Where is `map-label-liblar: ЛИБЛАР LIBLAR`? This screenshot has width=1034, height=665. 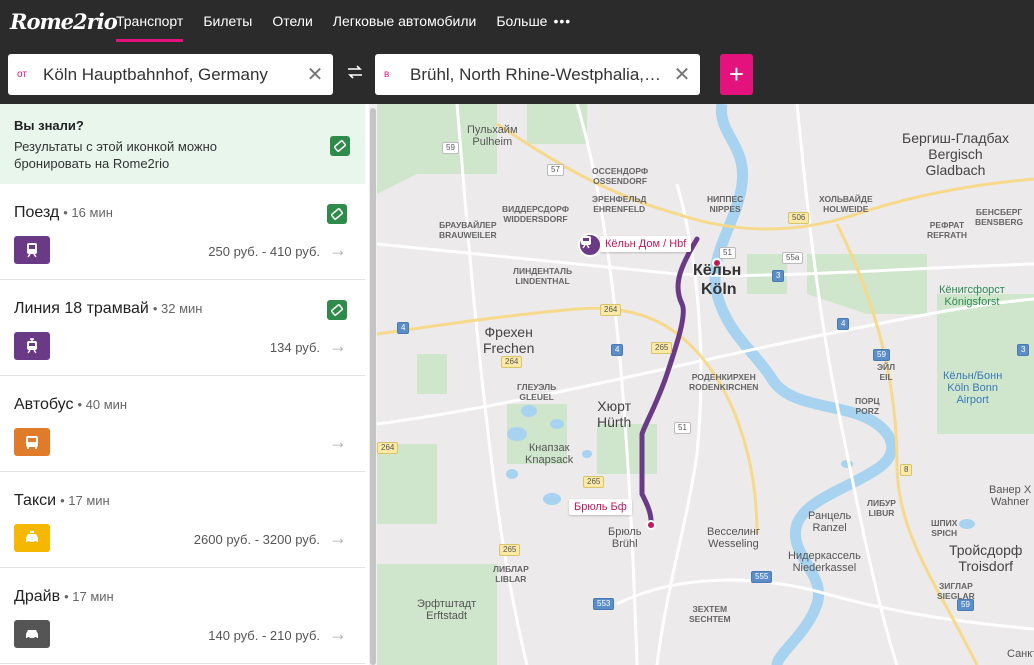
map-label-liblar: ЛИБЛАР LIBLAR is located at coordinates (511, 574).